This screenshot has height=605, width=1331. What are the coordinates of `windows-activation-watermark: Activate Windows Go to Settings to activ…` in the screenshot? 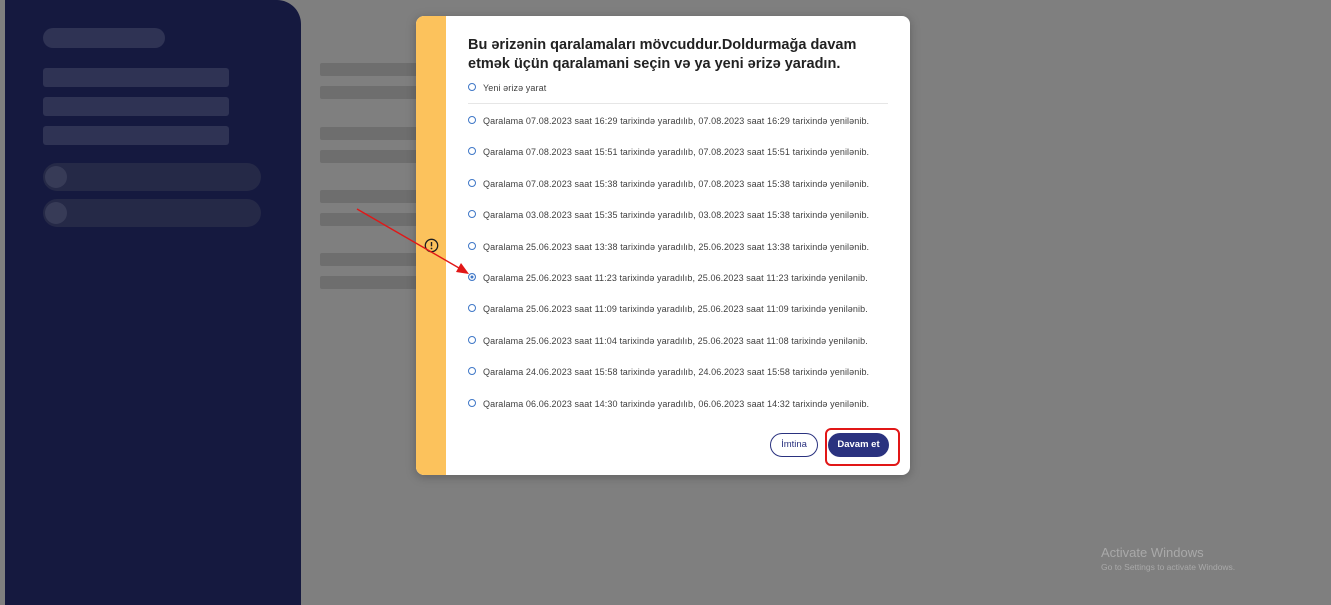 It's located at (1168, 558).